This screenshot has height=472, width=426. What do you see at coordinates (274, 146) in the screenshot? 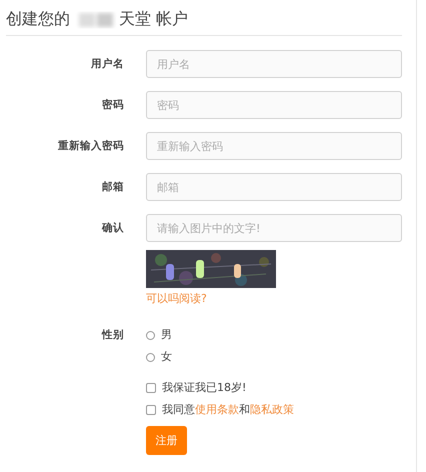
I see `input-field: 重新输入密码` at bounding box center [274, 146].